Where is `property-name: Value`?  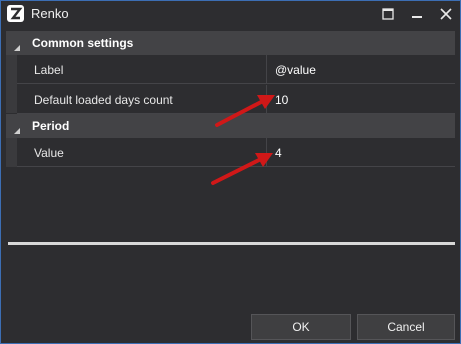 property-name: Value is located at coordinates (49, 153).